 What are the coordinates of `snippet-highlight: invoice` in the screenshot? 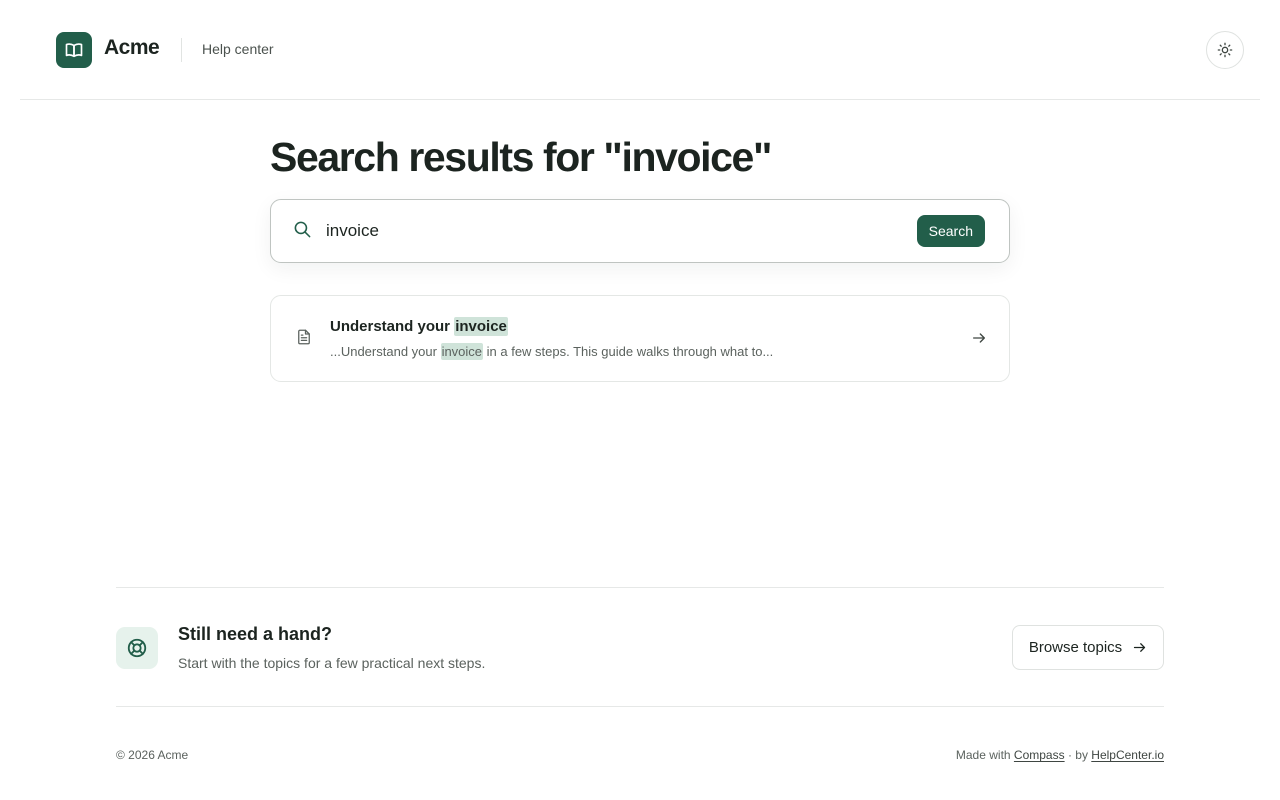 It's located at (462, 351).